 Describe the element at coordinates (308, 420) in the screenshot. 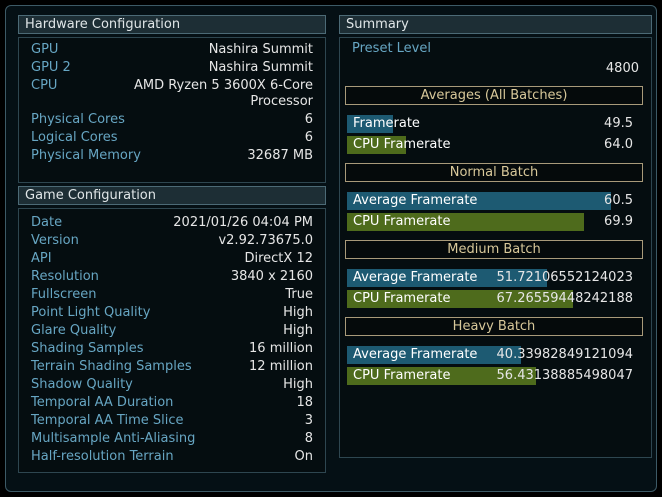

I see `game-value: 3` at that location.